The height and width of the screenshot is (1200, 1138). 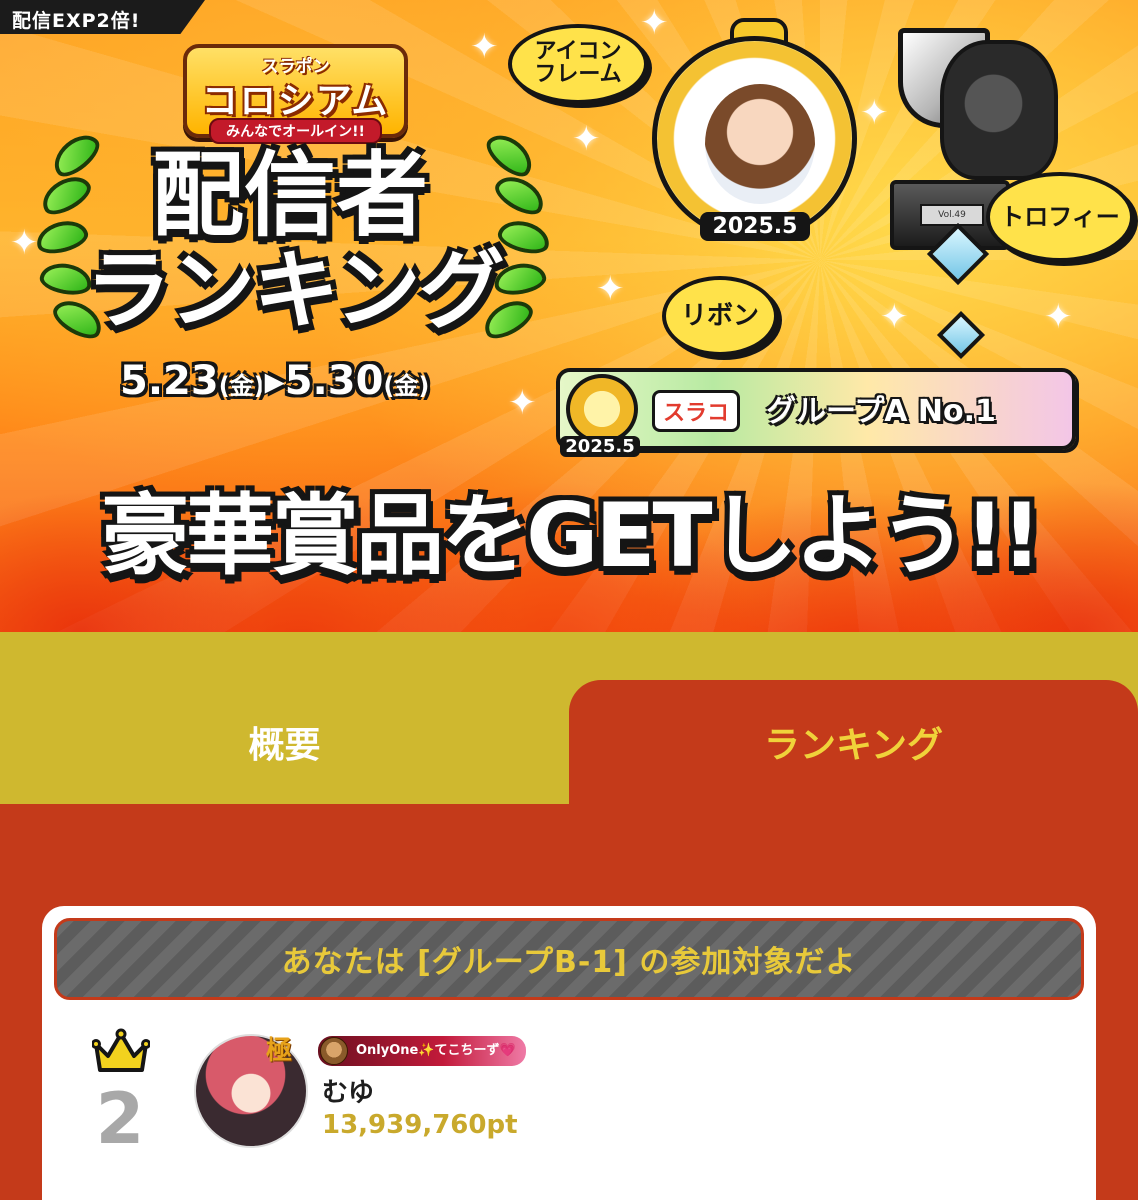 What do you see at coordinates (295, 131) in the screenshot?
I see `logo-sub-text: みんなでオールイン!!` at bounding box center [295, 131].